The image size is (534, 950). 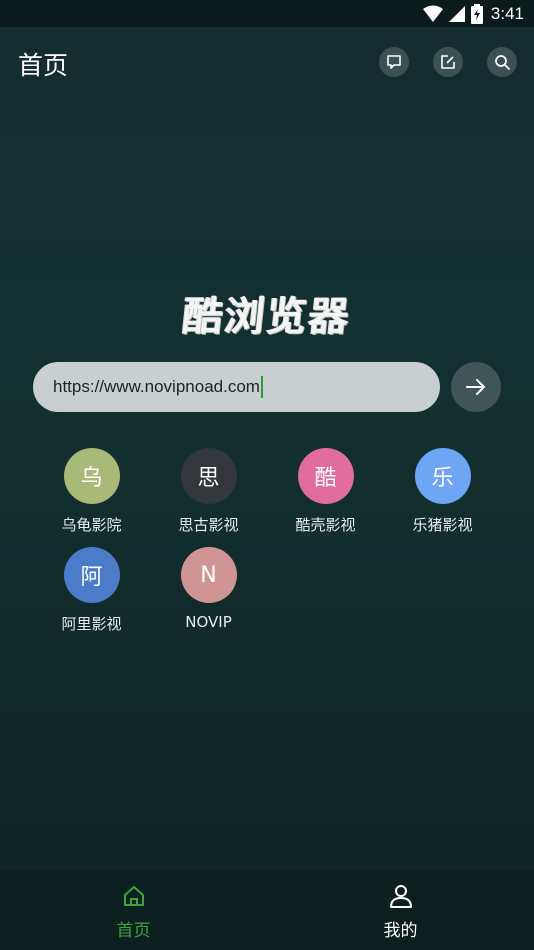 What do you see at coordinates (133, 910) in the screenshot?
I see `nav-home: 首页` at bounding box center [133, 910].